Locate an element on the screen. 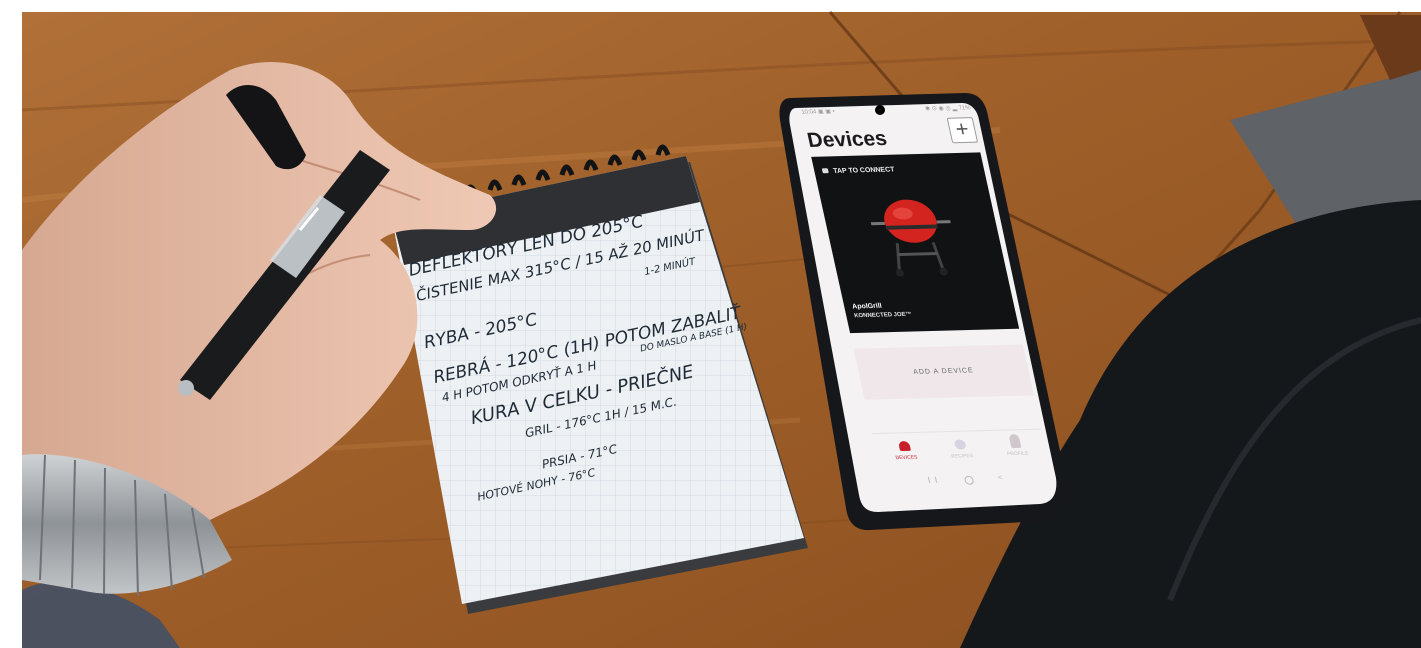 Image resolution: width=1421 pixels, height=648 pixels. page-title: Devices is located at coordinates (847, 139).